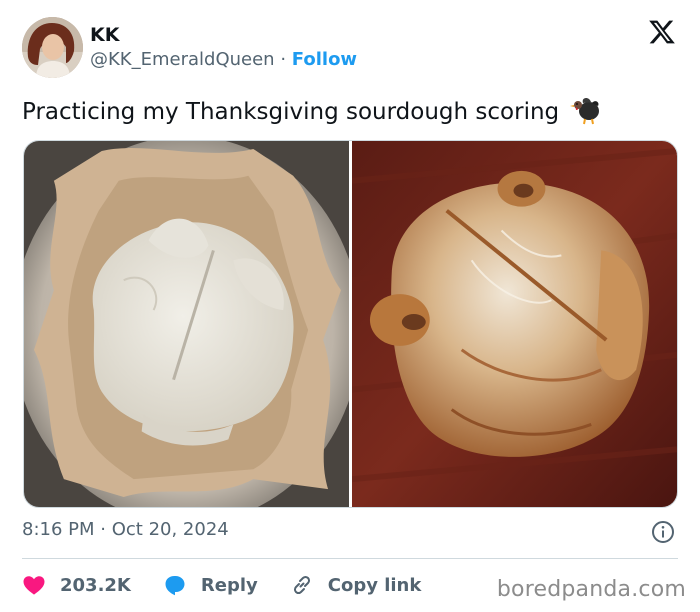 The width and height of the screenshot is (700, 612). I want to click on like-count: 203.2K, so click(95, 585).